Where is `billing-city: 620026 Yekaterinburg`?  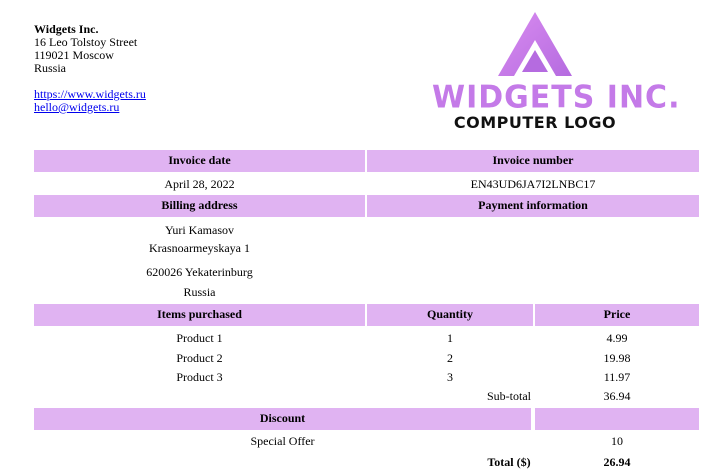
billing-city: 620026 Yekaterinburg is located at coordinates (199, 272).